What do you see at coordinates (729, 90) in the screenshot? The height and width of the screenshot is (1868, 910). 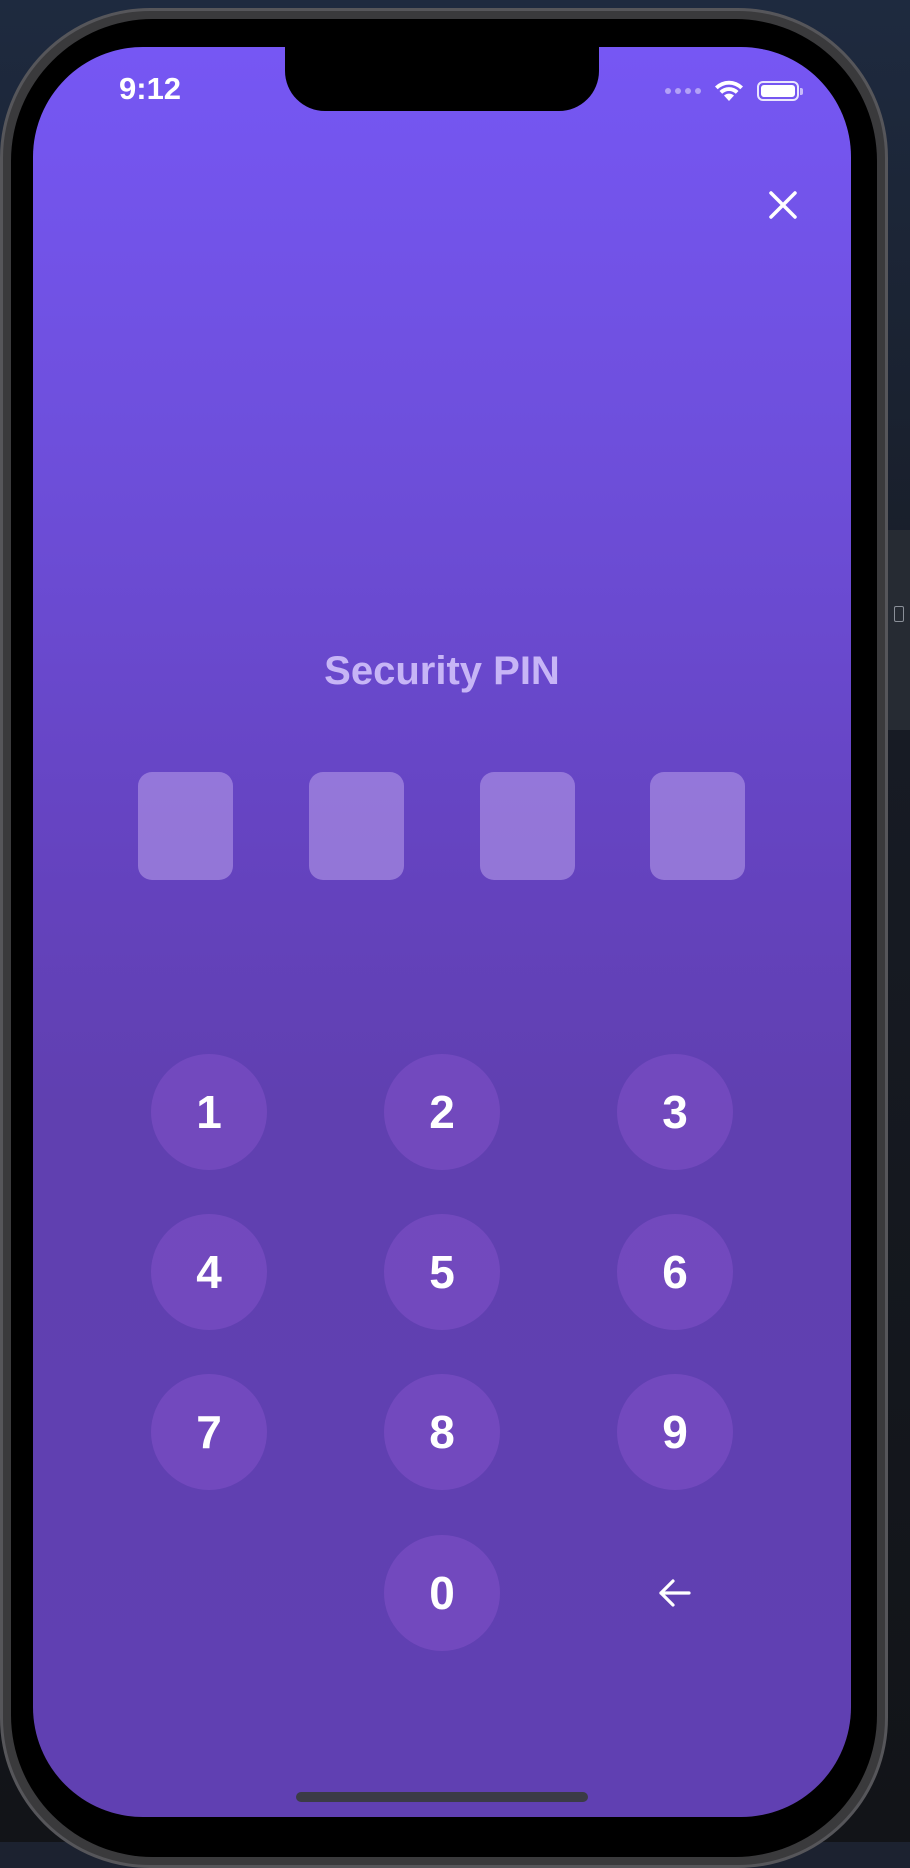 I see `wifi-icon` at bounding box center [729, 90].